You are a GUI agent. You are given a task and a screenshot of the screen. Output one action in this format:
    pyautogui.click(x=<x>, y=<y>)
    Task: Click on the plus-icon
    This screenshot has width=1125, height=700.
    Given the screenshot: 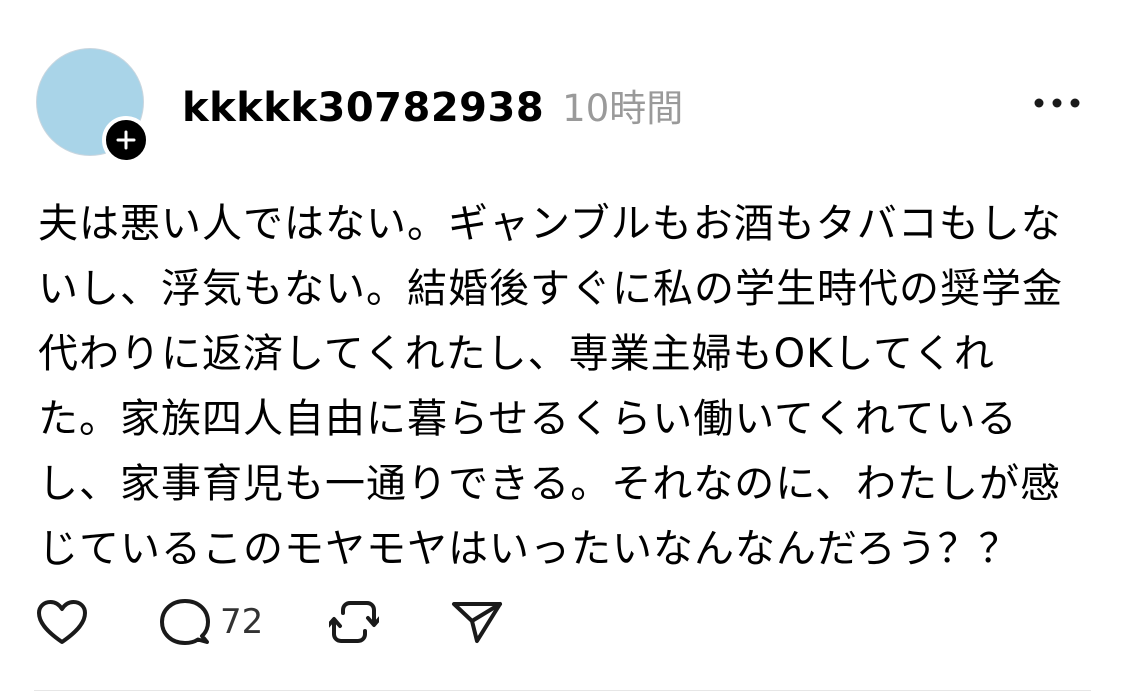 What is the action you would take?
    pyautogui.click(x=126, y=140)
    